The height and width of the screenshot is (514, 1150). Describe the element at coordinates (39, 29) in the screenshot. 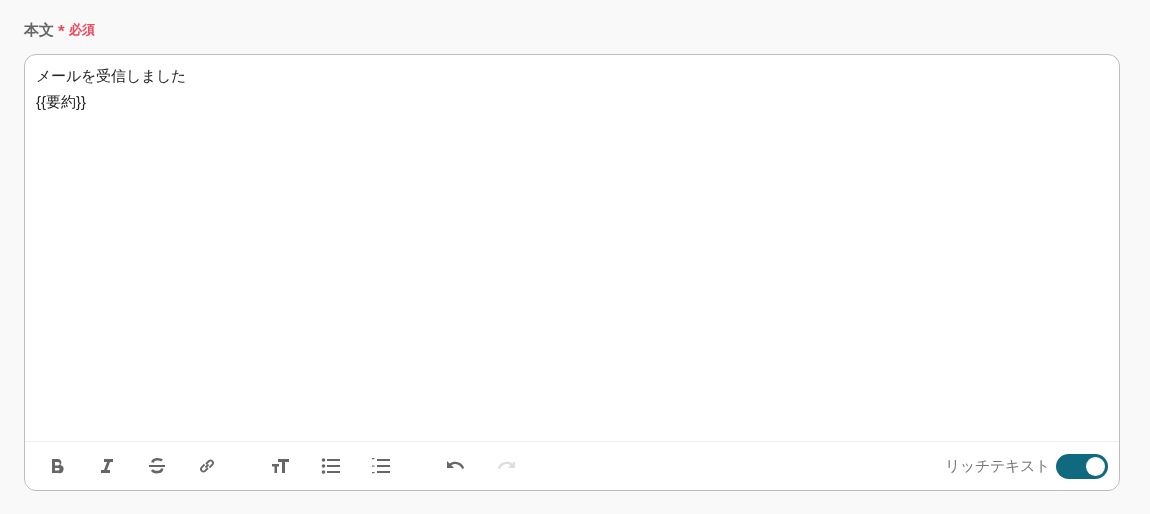

I see `field-label: 本文` at that location.